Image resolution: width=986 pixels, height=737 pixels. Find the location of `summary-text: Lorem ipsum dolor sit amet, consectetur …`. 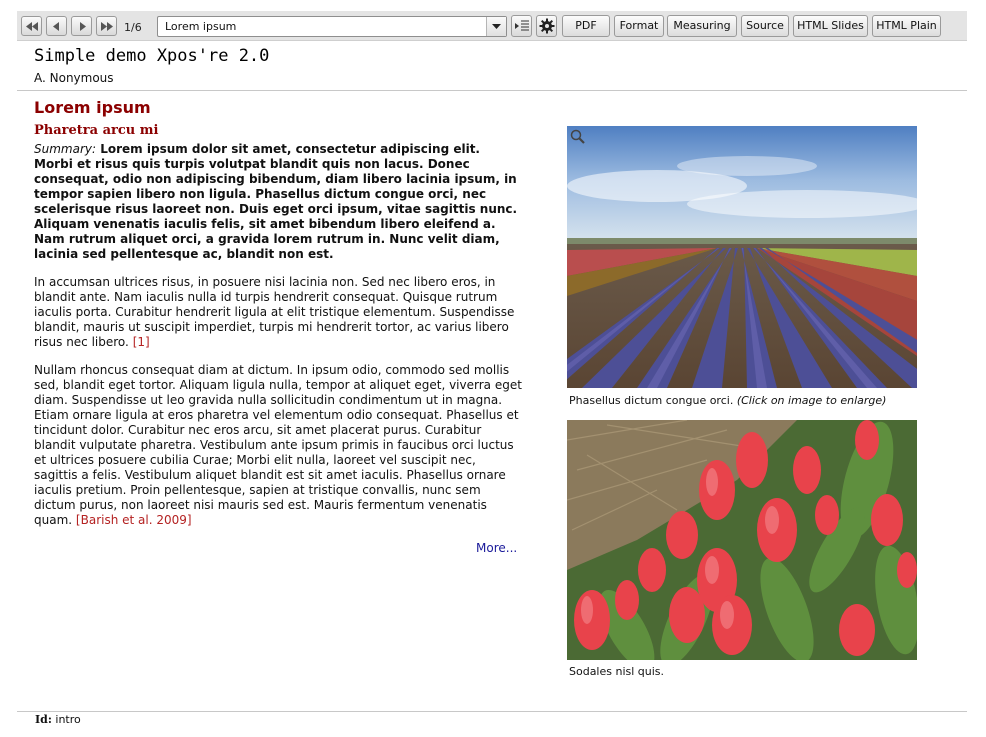

summary-text: Lorem ipsum dolor sit amet, consectetur … is located at coordinates (276, 201).